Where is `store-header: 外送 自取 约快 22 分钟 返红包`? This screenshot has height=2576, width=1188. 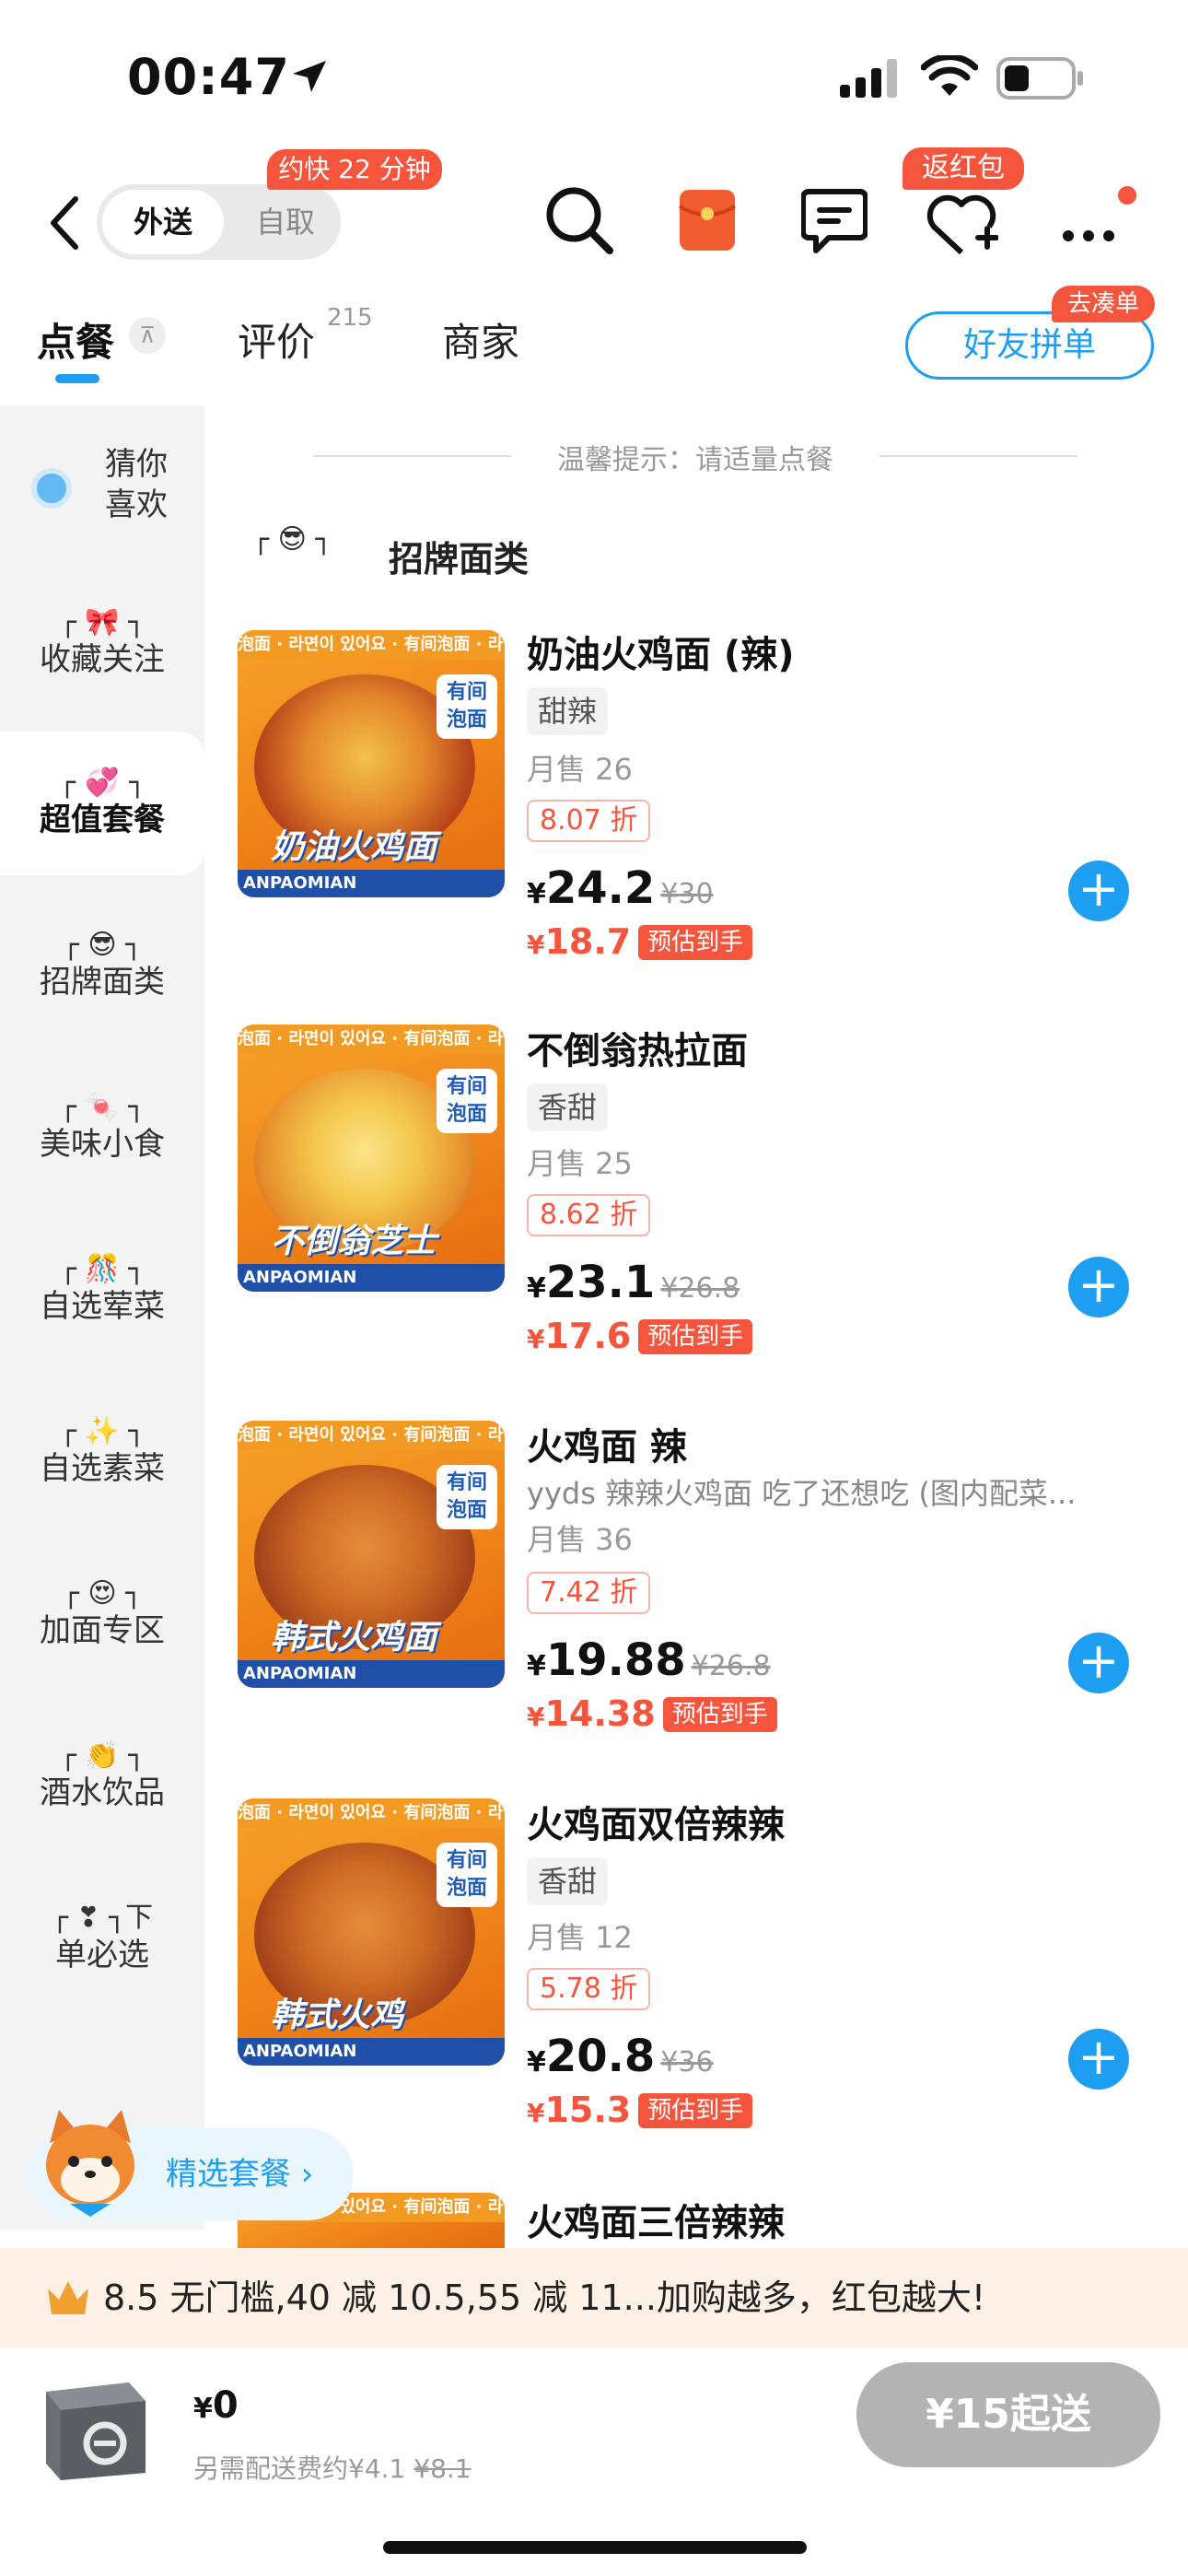 store-header: 外送 自取 约快 22 分钟 返红包 is located at coordinates (594, 216).